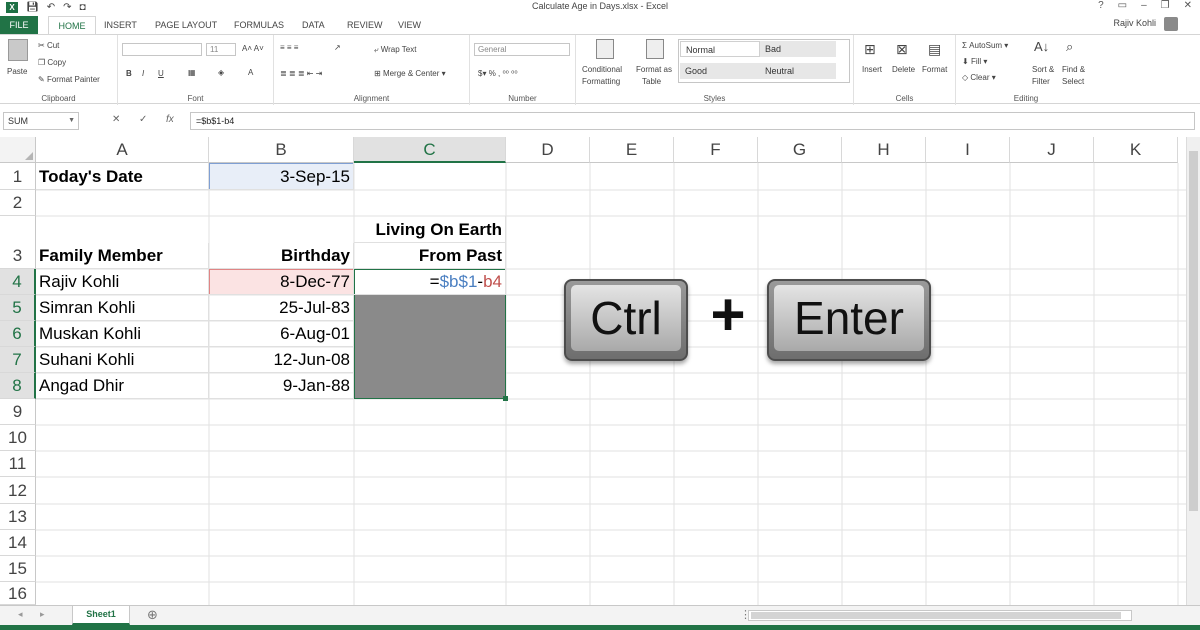 This screenshot has width=1200, height=630. Describe the element at coordinates (69, 79) in the screenshot. I see `format-painter-button: ✎ Format Painter` at that location.